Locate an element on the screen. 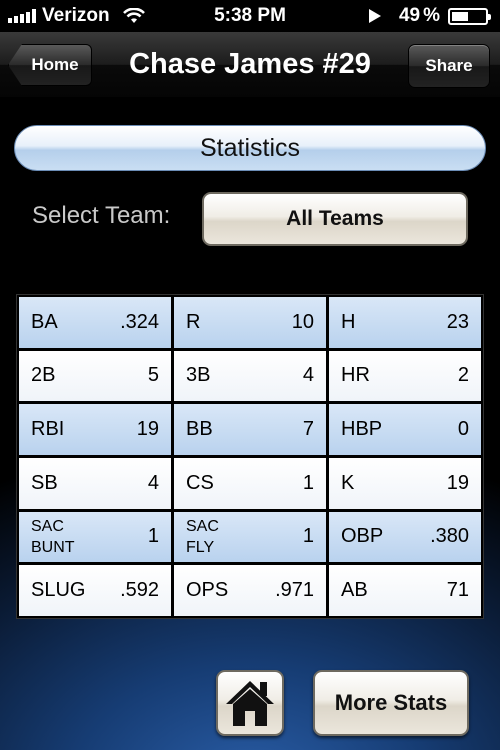 This screenshot has height=750, width=500. play-icon is located at coordinates (374, 16).